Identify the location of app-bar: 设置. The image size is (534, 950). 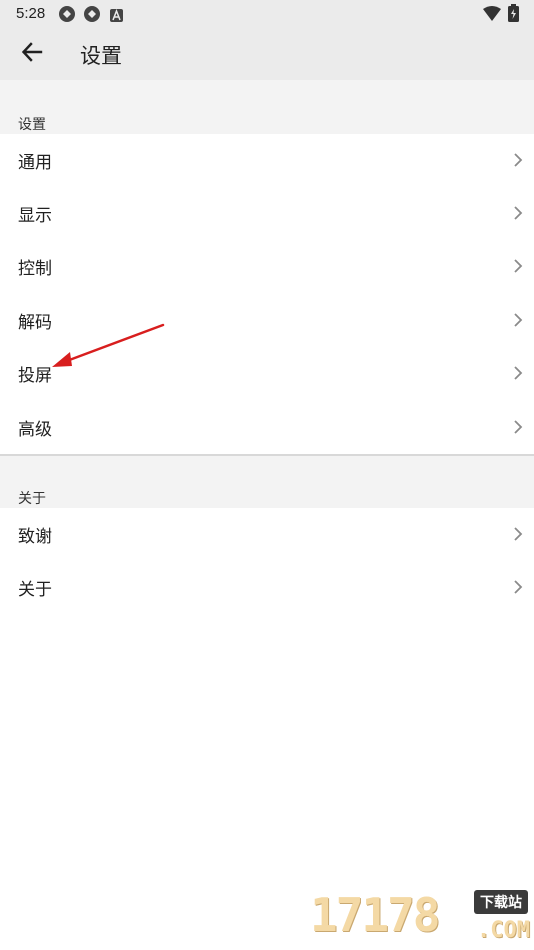
(267, 54).